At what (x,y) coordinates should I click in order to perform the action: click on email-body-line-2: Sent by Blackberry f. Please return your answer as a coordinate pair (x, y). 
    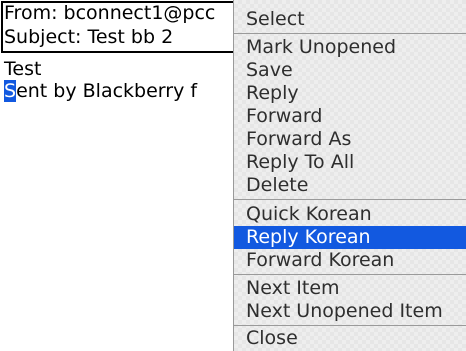
    Looking at the image, I should click on (100, 91).